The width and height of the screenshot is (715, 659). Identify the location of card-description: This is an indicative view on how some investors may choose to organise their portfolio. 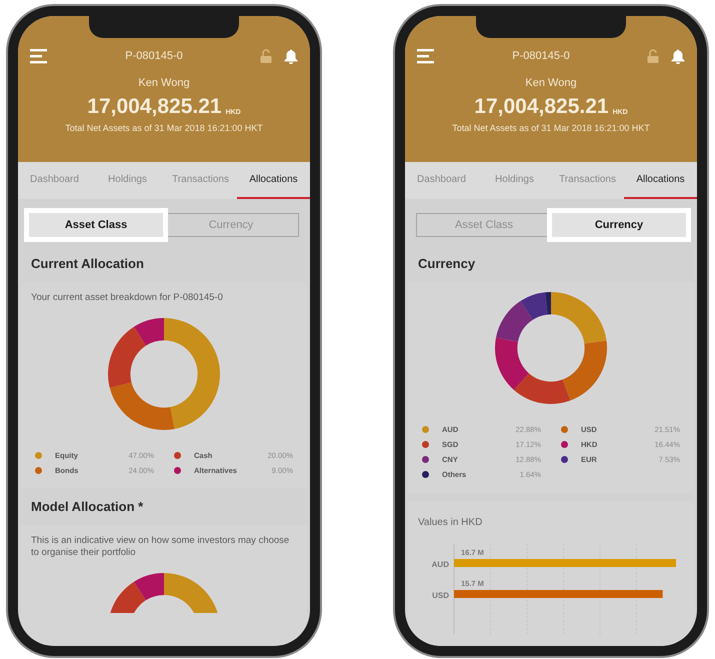
(160, 546).